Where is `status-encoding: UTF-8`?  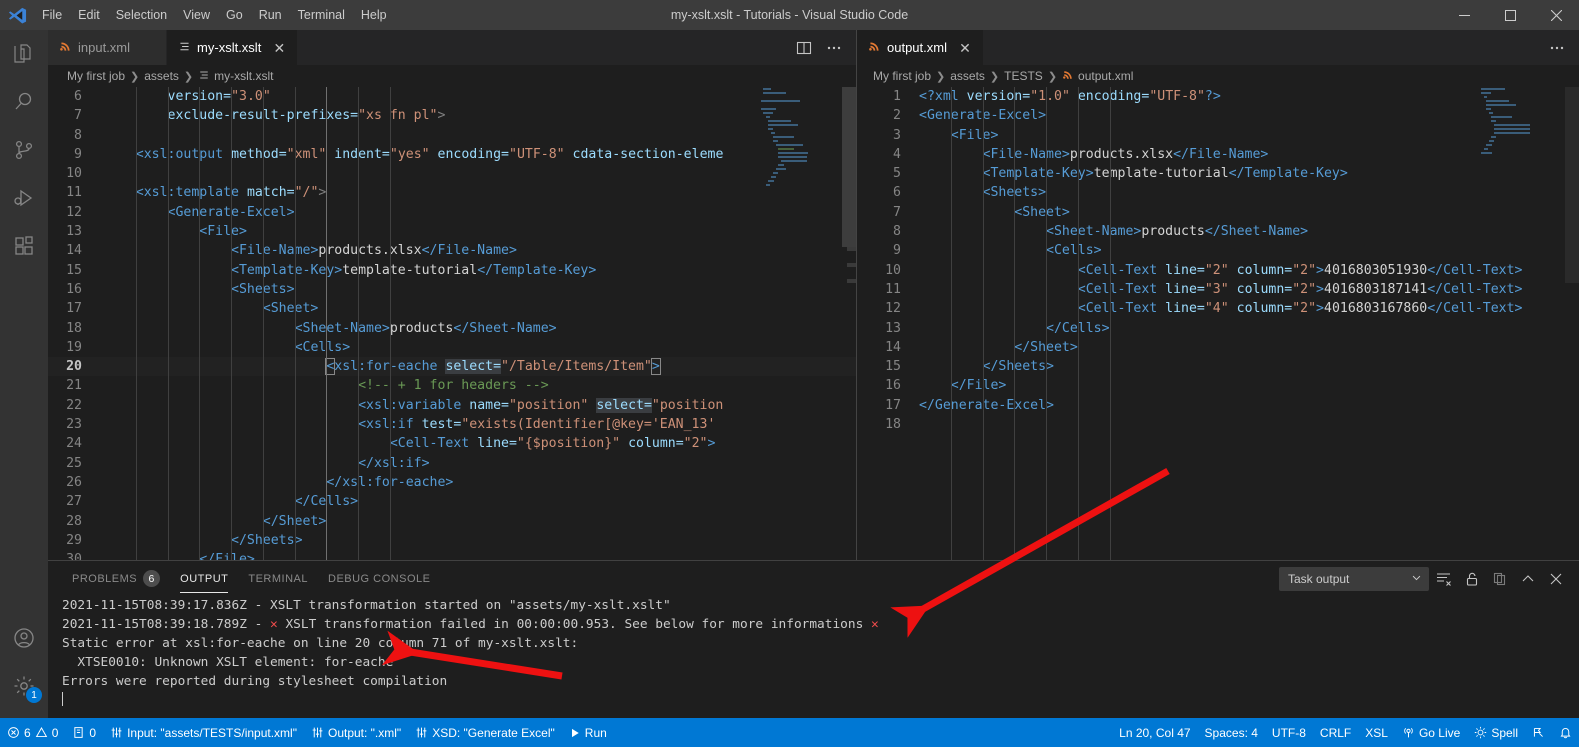 status-encoding: UTF-8 is located at coordinates (1289, 732).